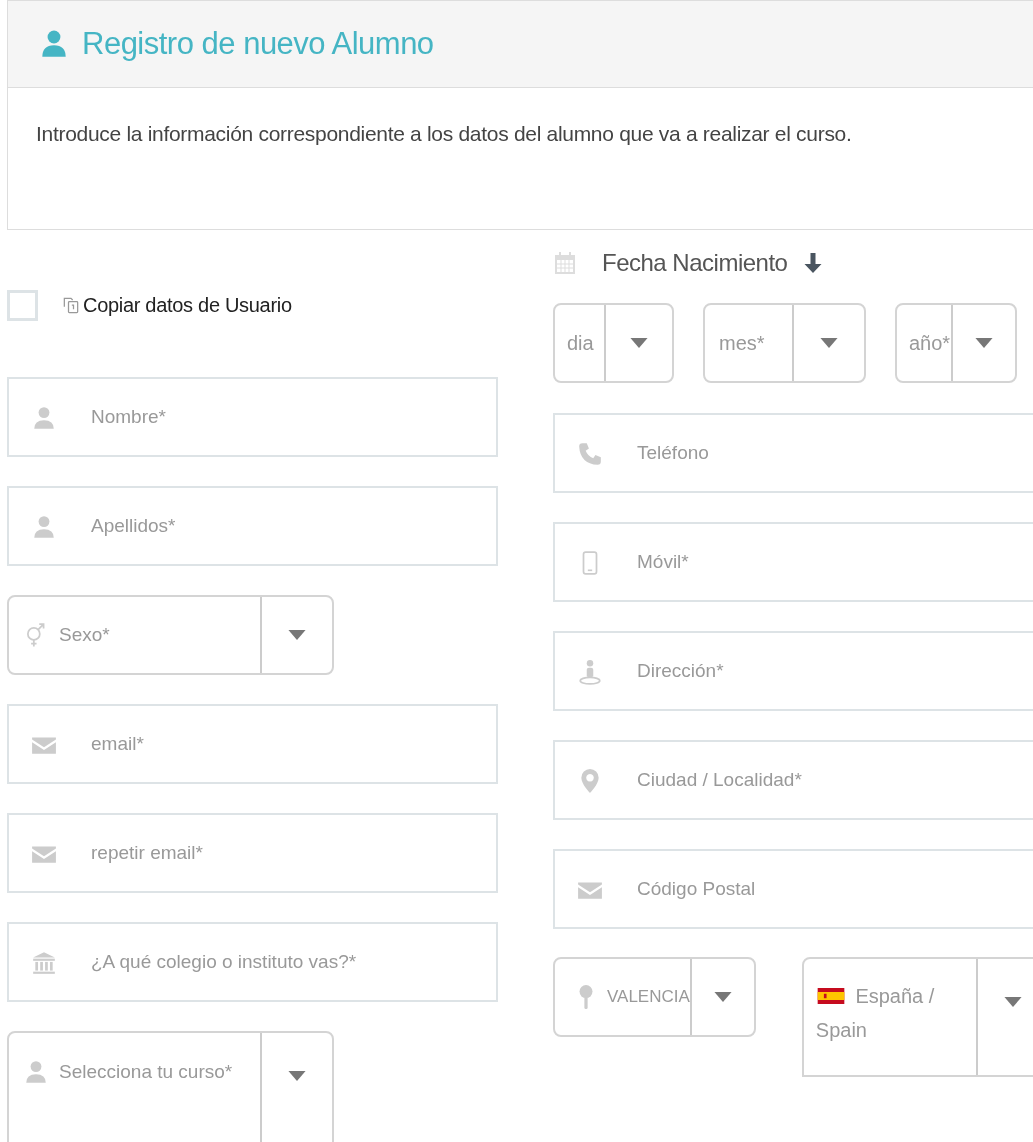 This screenshot has width=1033, height=1142. Describe the element at coordinates (793, 780) in the screenshot. I see `text-field: Ciudad / Localidad*` at that location.